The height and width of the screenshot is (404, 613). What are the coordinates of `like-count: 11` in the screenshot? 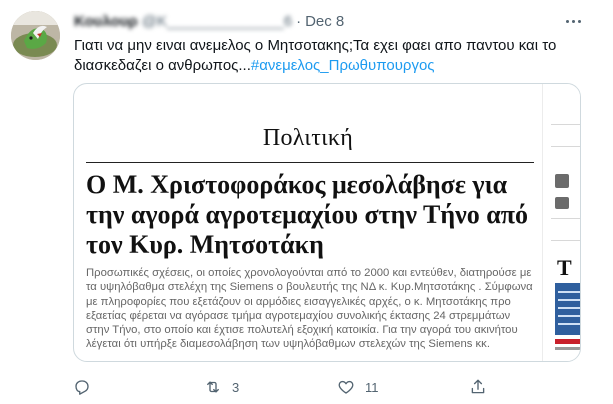 It's located at (372, 387).